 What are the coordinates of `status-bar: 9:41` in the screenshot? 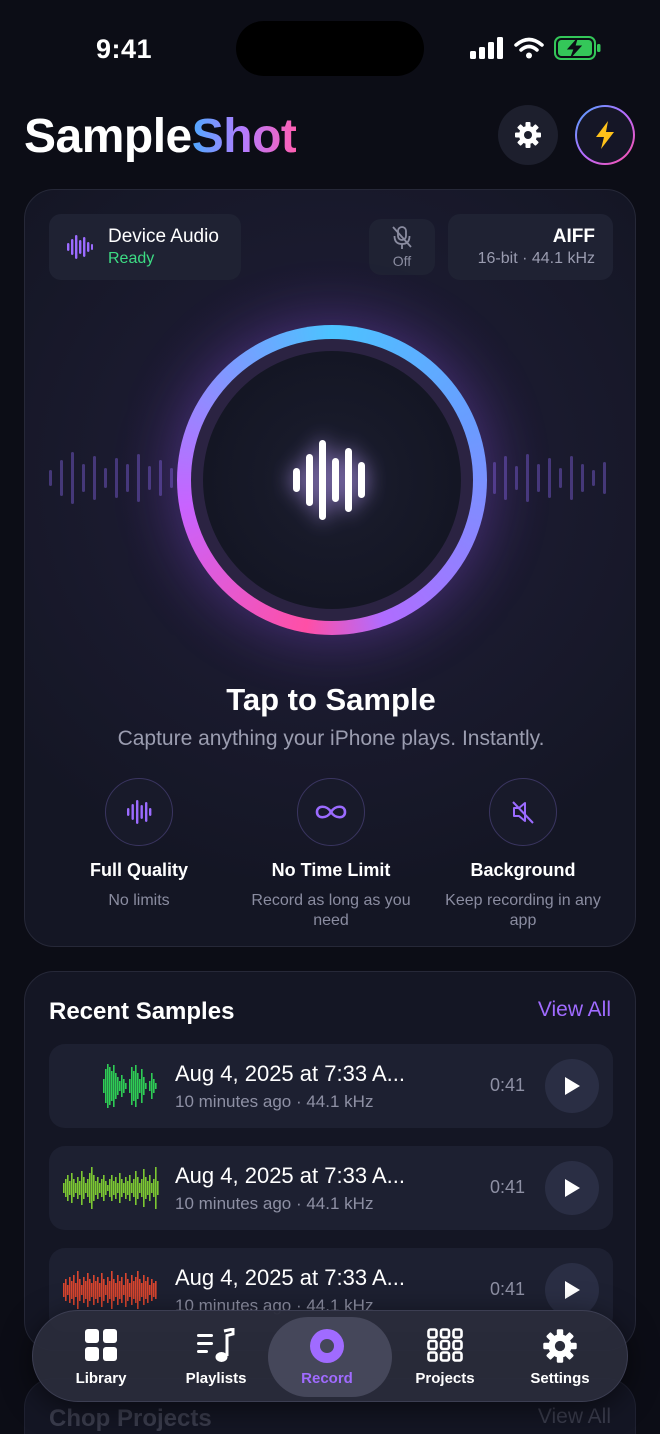 It's located at (330, 48).